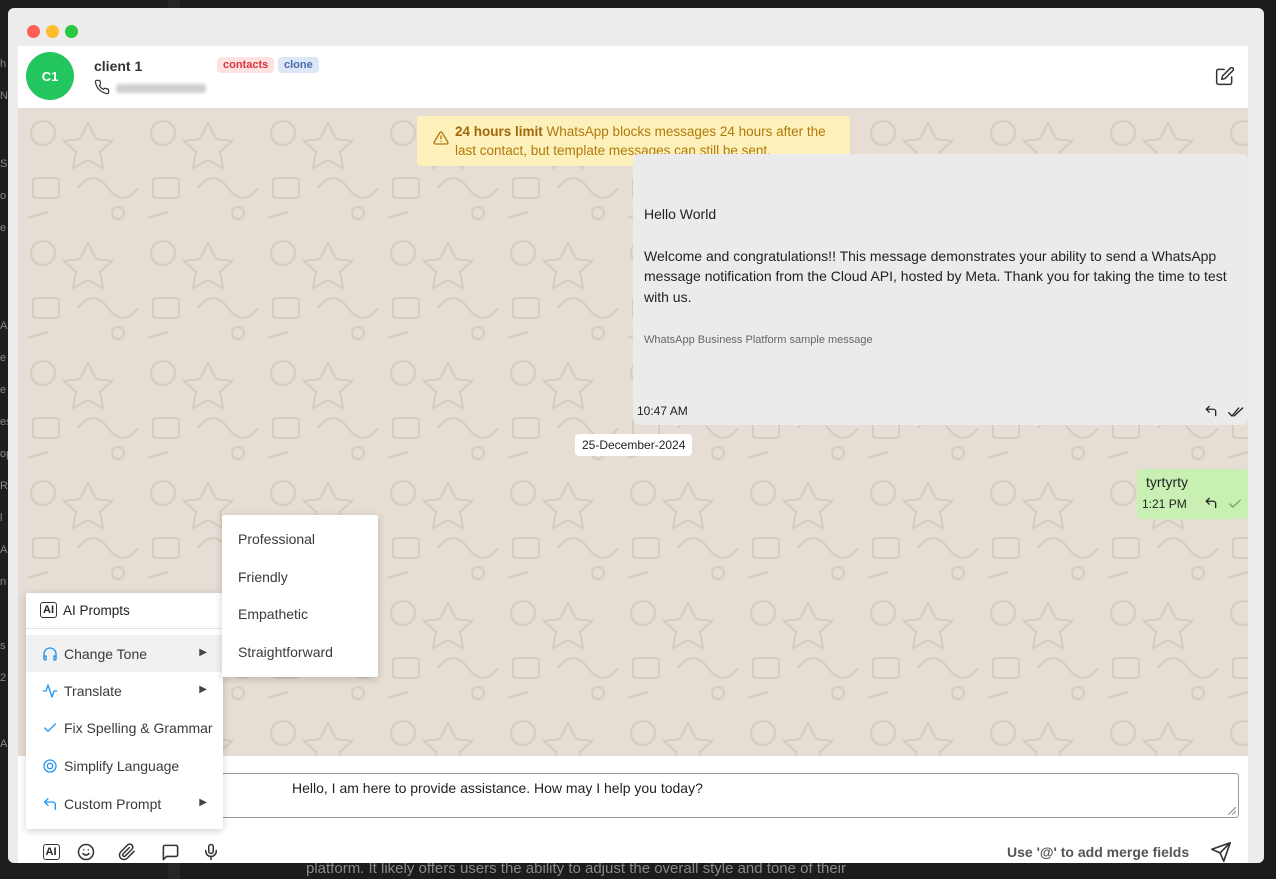 The image size is (1276, 879). I want to click on tone-option-straightforward: Straightforward, so click(285, 652).